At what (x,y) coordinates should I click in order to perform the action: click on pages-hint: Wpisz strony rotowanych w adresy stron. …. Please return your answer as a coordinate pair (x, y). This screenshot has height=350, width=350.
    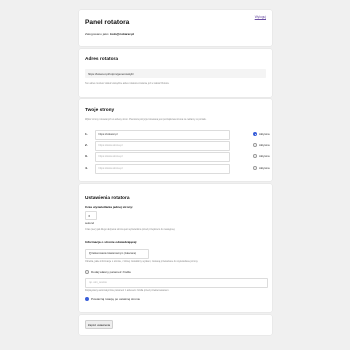
    Looking at the image, I should click on (146, 119).